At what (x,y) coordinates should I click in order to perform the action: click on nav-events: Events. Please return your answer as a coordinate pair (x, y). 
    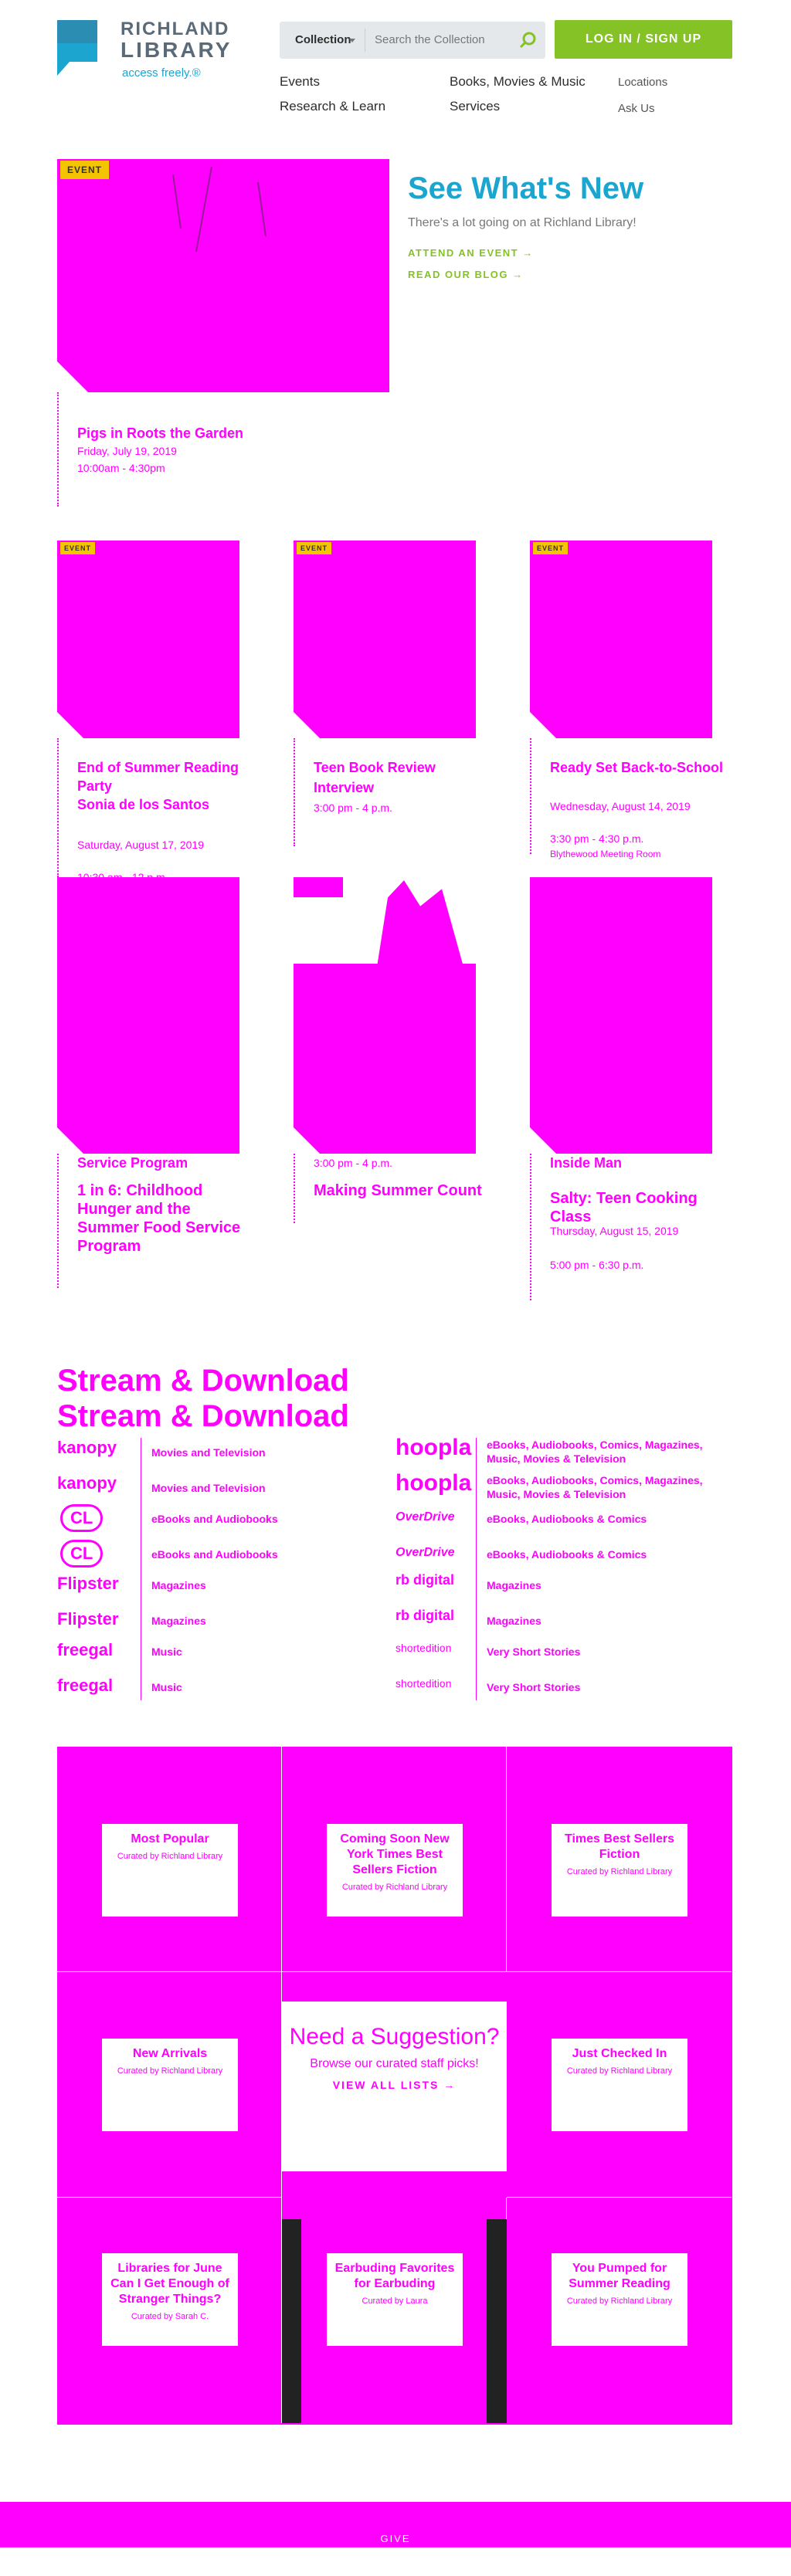
    Looking at the image, I should click on (300, 82).